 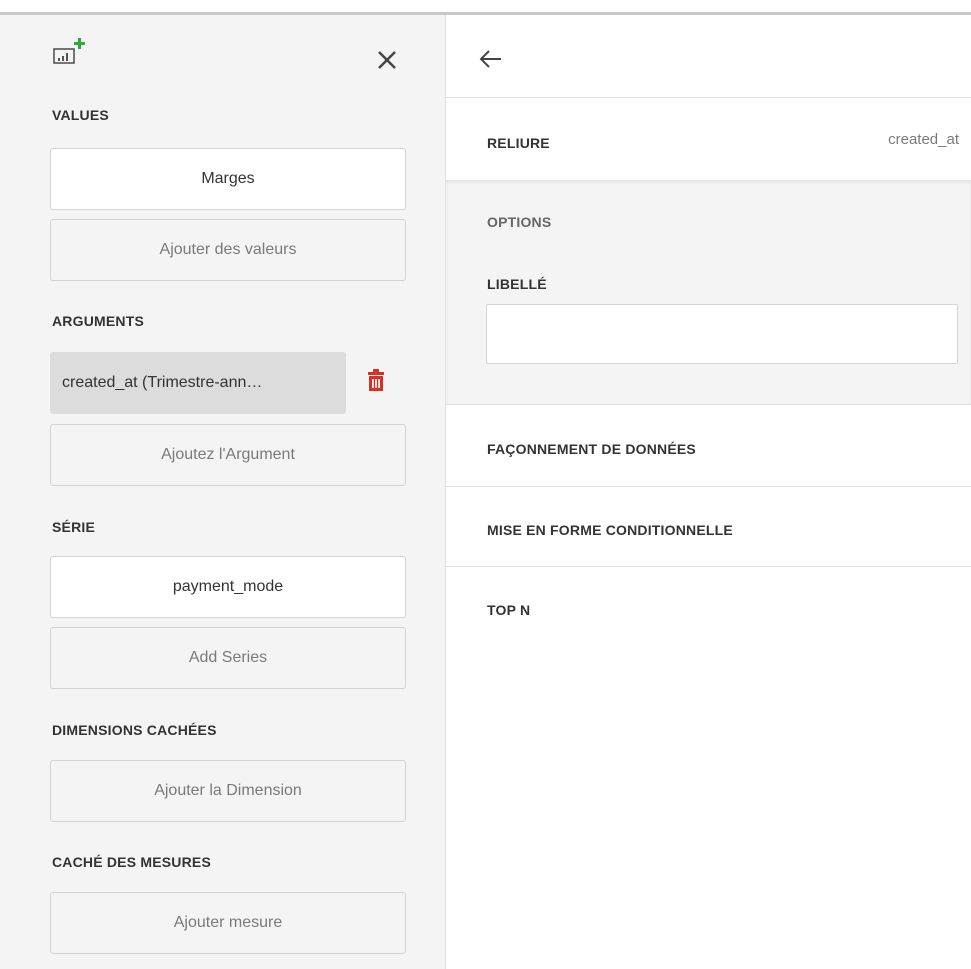 I want to click on series-item-payment-mode: payment_mode, so click(x=228, y=587).